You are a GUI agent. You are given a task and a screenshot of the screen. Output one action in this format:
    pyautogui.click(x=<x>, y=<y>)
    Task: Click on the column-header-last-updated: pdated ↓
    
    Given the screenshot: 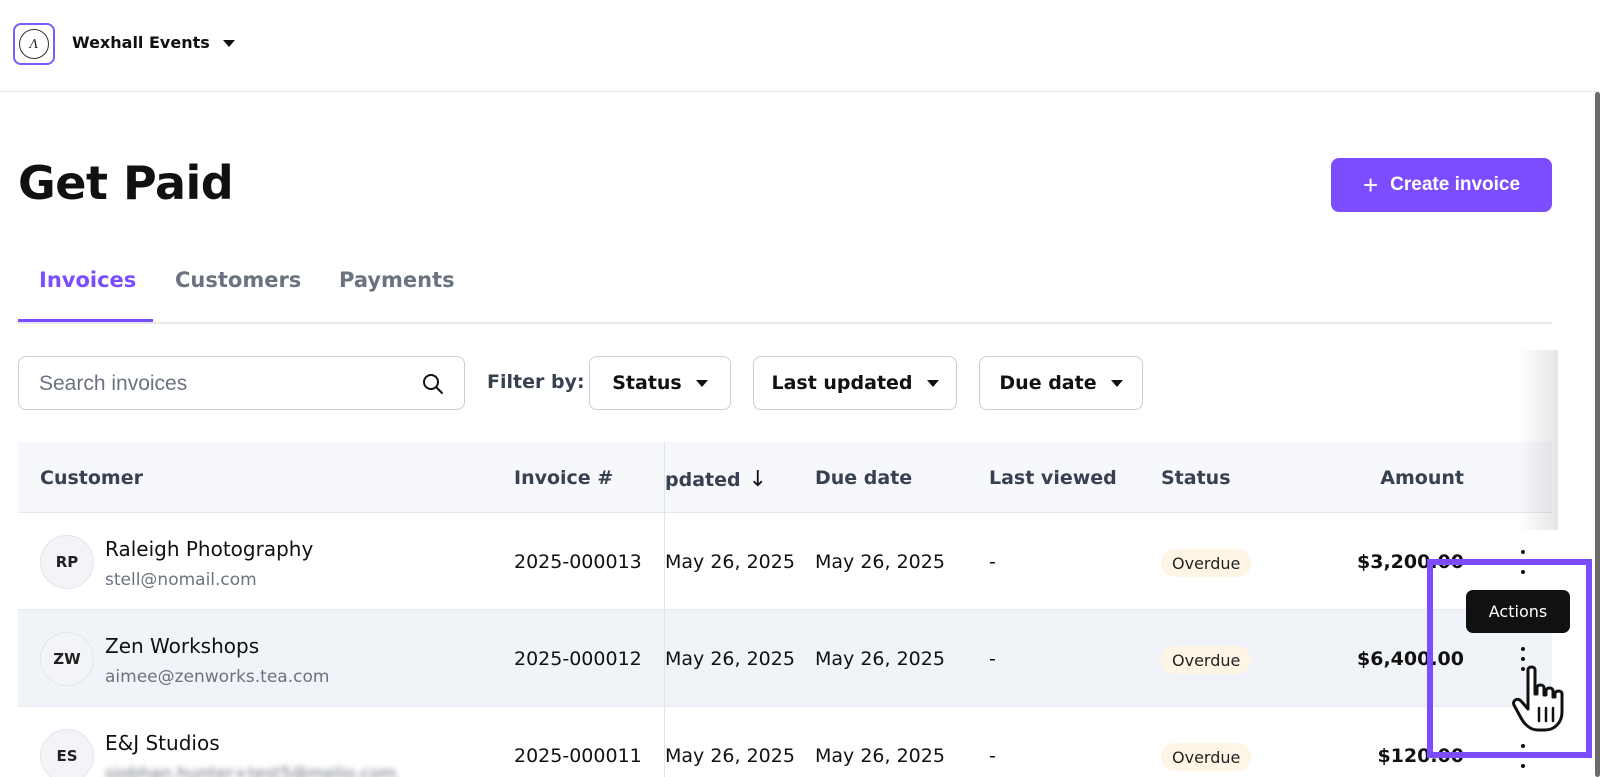 What is the action you would take?
    pyautogui.click(x=716, y=479)
    